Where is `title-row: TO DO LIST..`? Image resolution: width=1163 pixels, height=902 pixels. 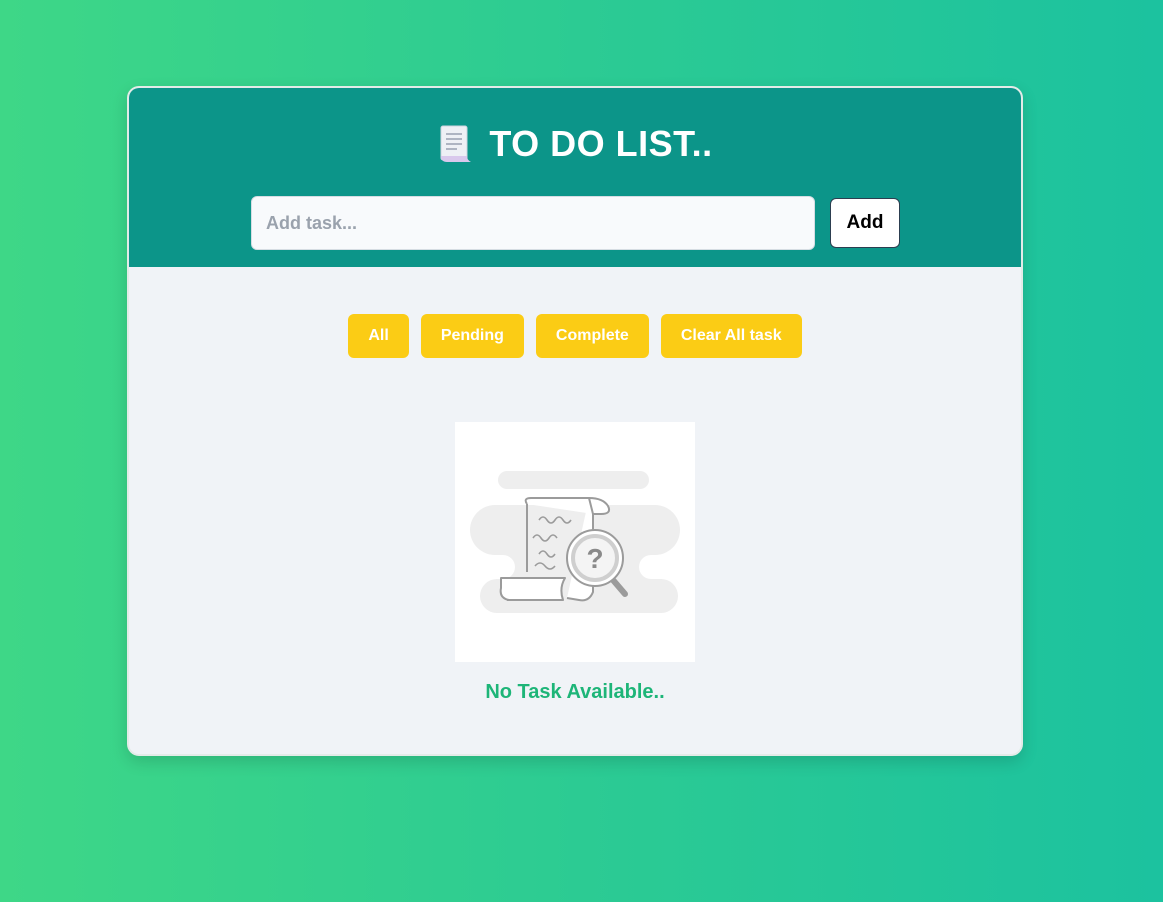
title-row: TO DO LIST.. is located at coordinates (575, 144).